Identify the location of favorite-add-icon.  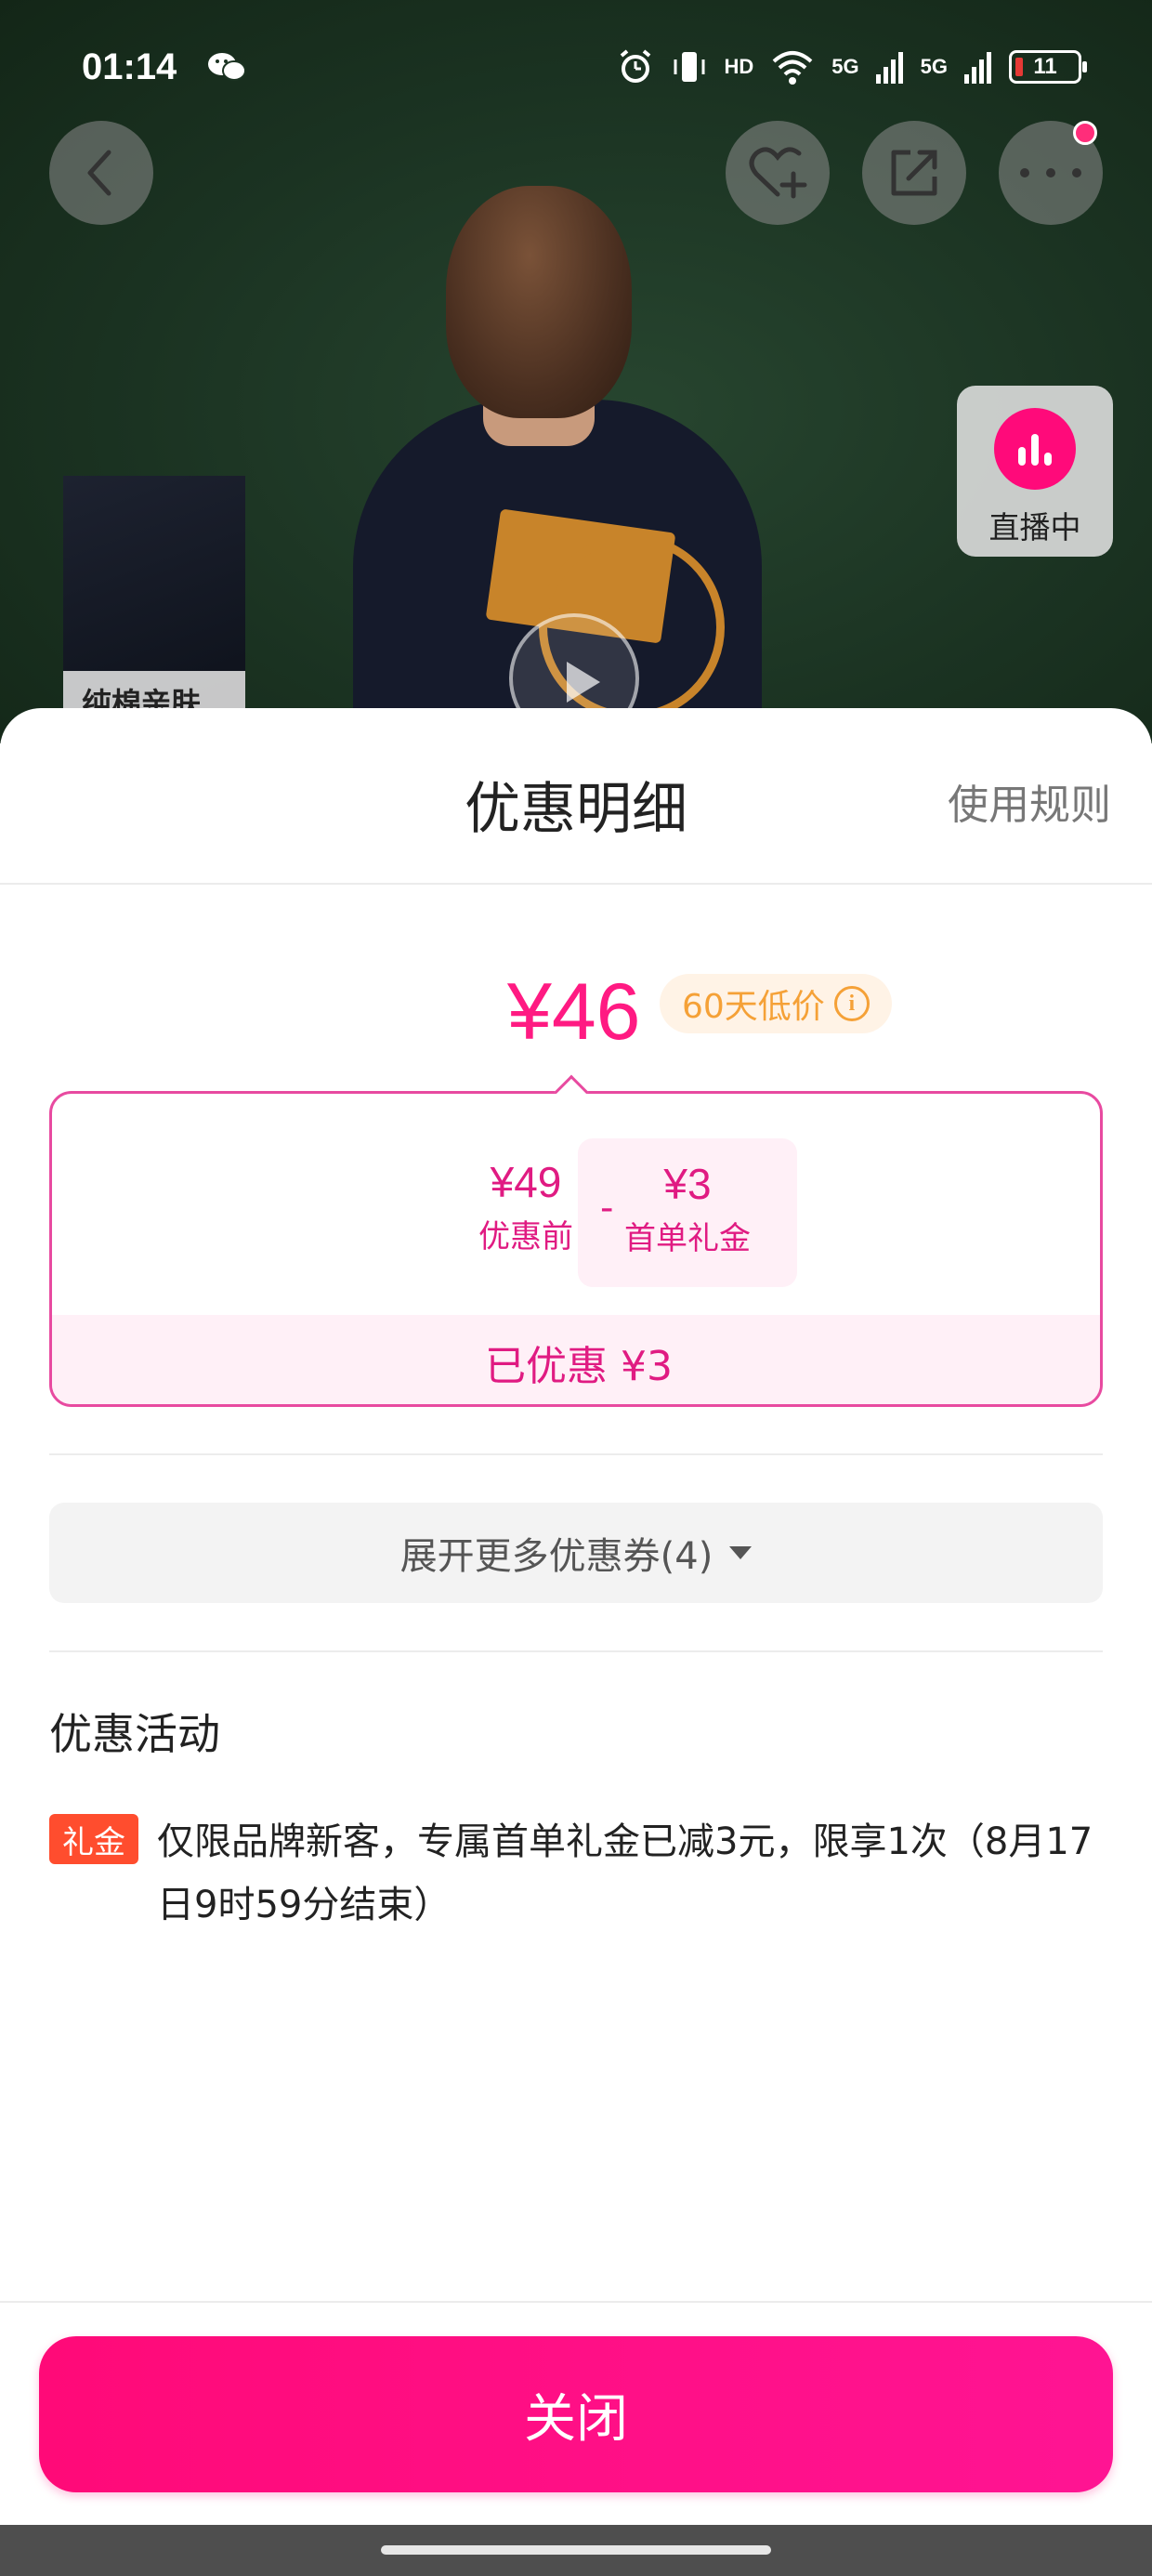
(778, 173).